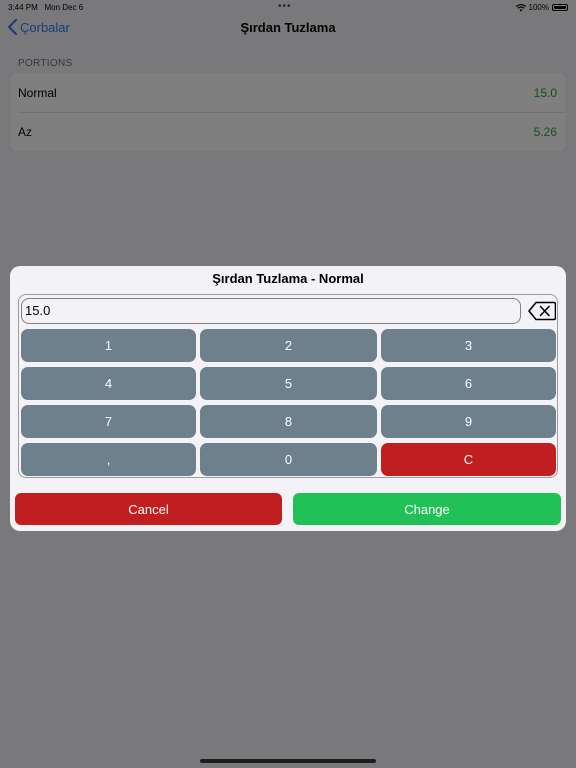 The width and height of the screenshot is (576, 768). What do you see at coordinates (108, 421) in the screenshot?
I see `key-7: 7` at bounding box center [108, 421].